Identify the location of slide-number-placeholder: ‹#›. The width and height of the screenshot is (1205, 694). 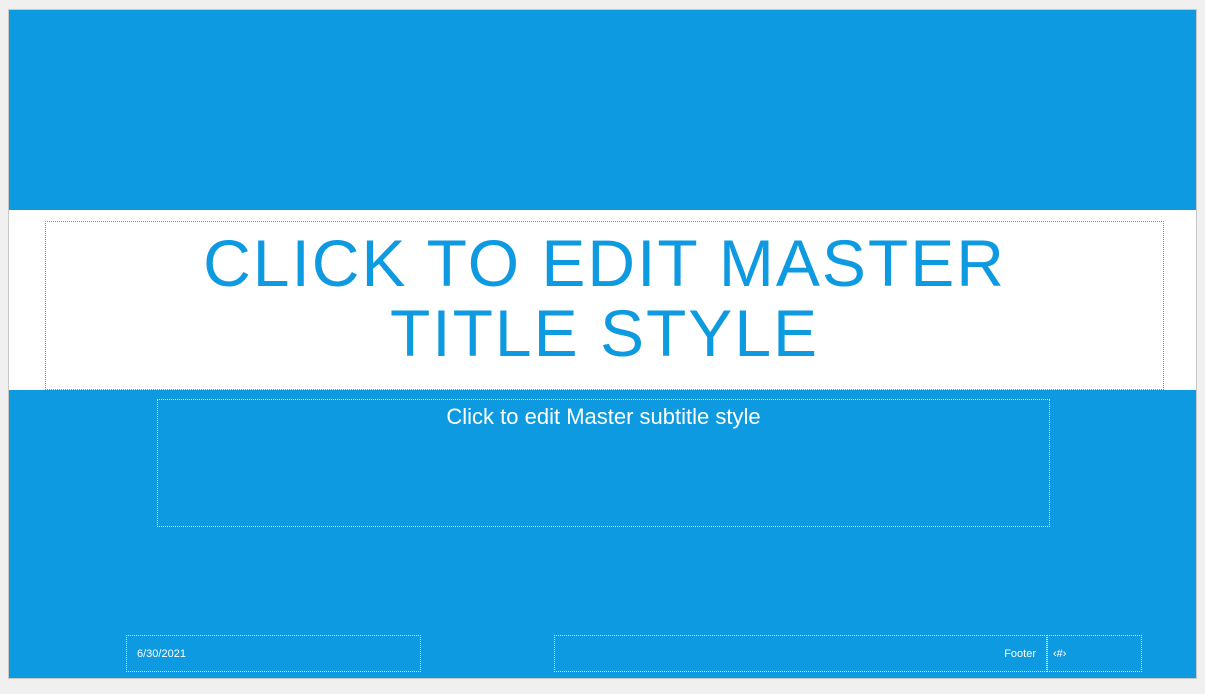
(1094, 653).